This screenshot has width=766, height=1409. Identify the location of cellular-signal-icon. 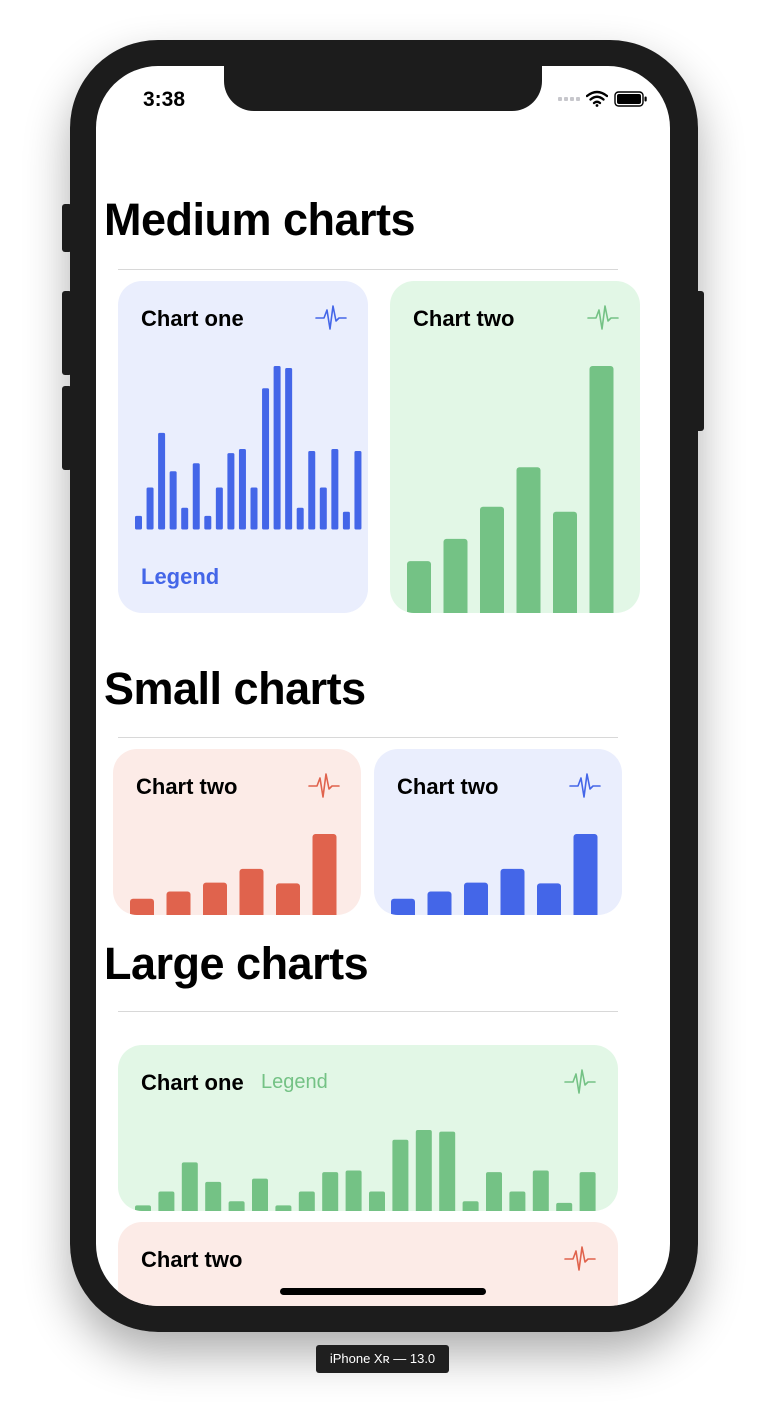
(569, 98).